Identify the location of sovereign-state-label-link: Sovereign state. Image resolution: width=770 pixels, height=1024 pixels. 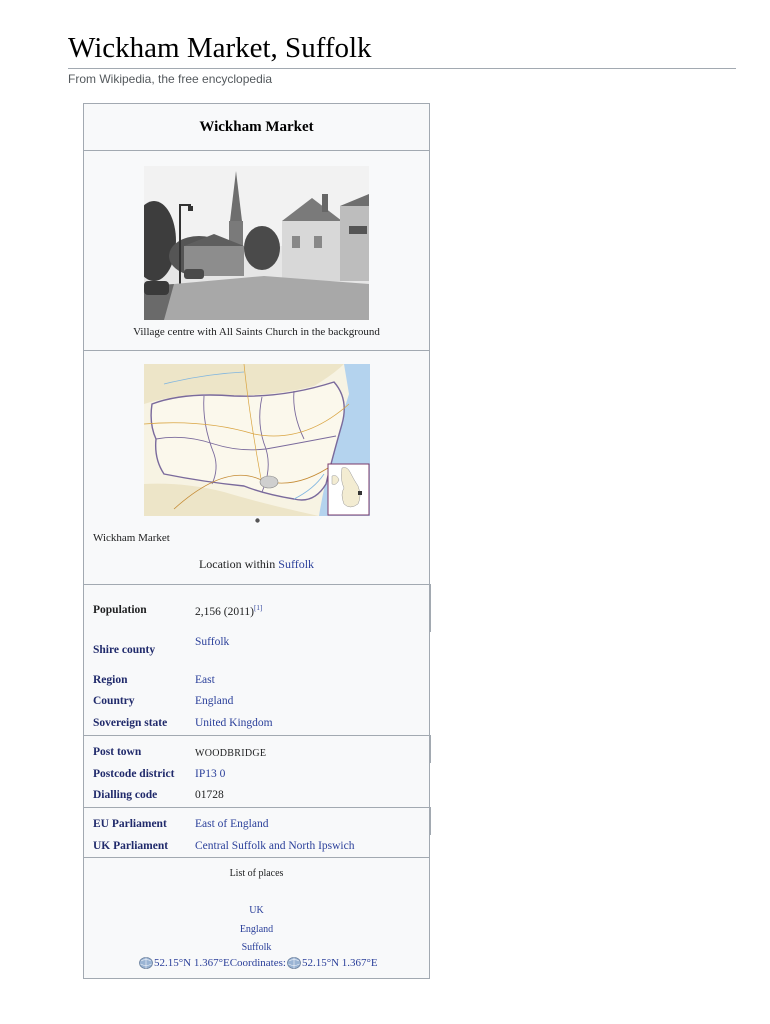
(130, 723).